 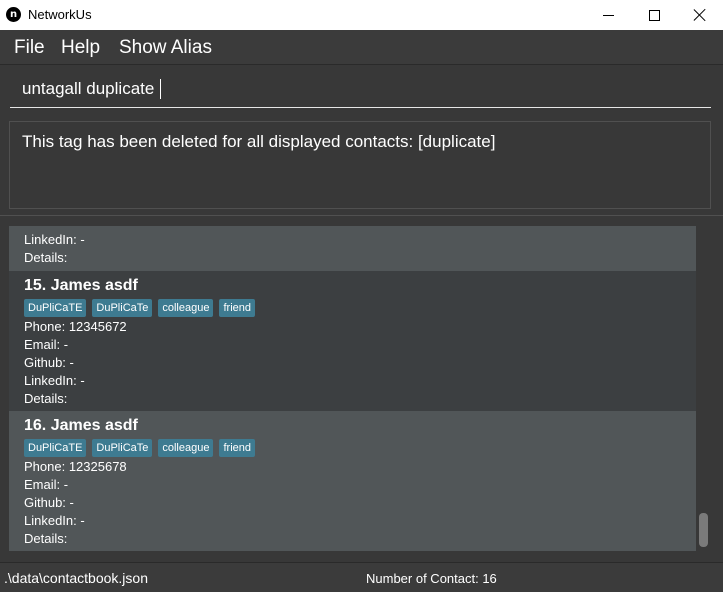 I want to click on maximize-icon, so click(x=654, y=15).